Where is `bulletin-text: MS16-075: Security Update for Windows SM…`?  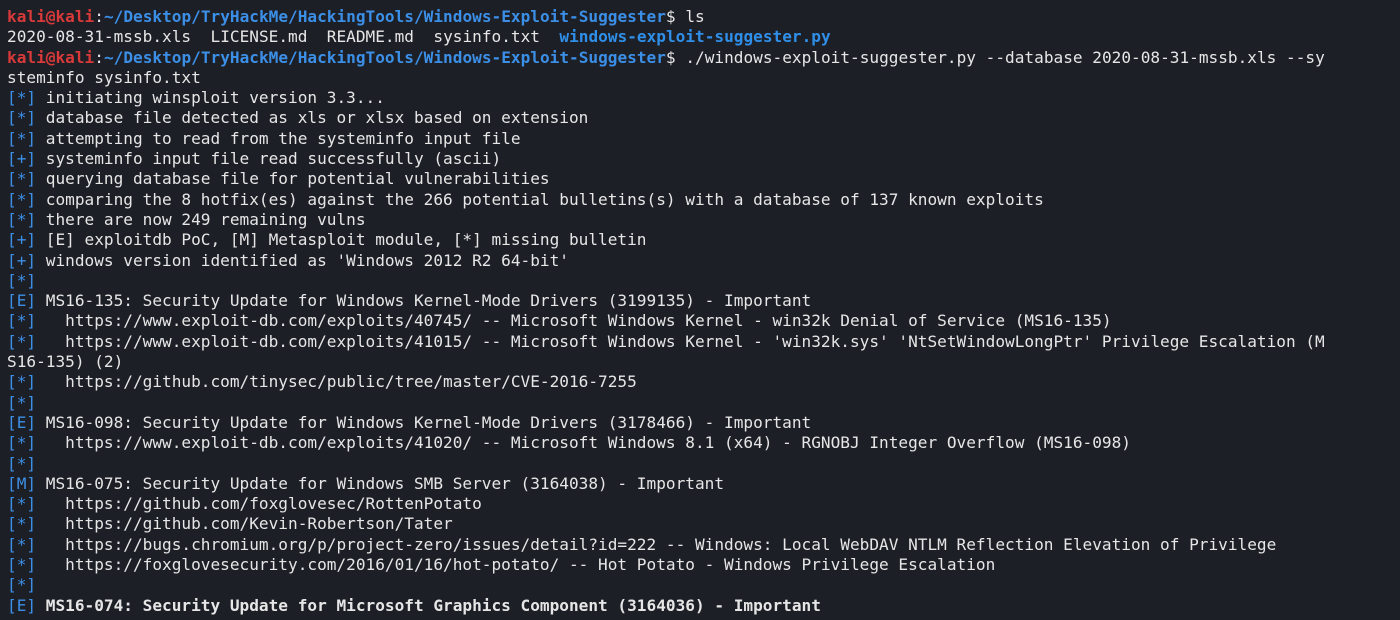
bulletin-text: MS16-075: Security Update for Windows SM… is located at coordinates (380, 483).